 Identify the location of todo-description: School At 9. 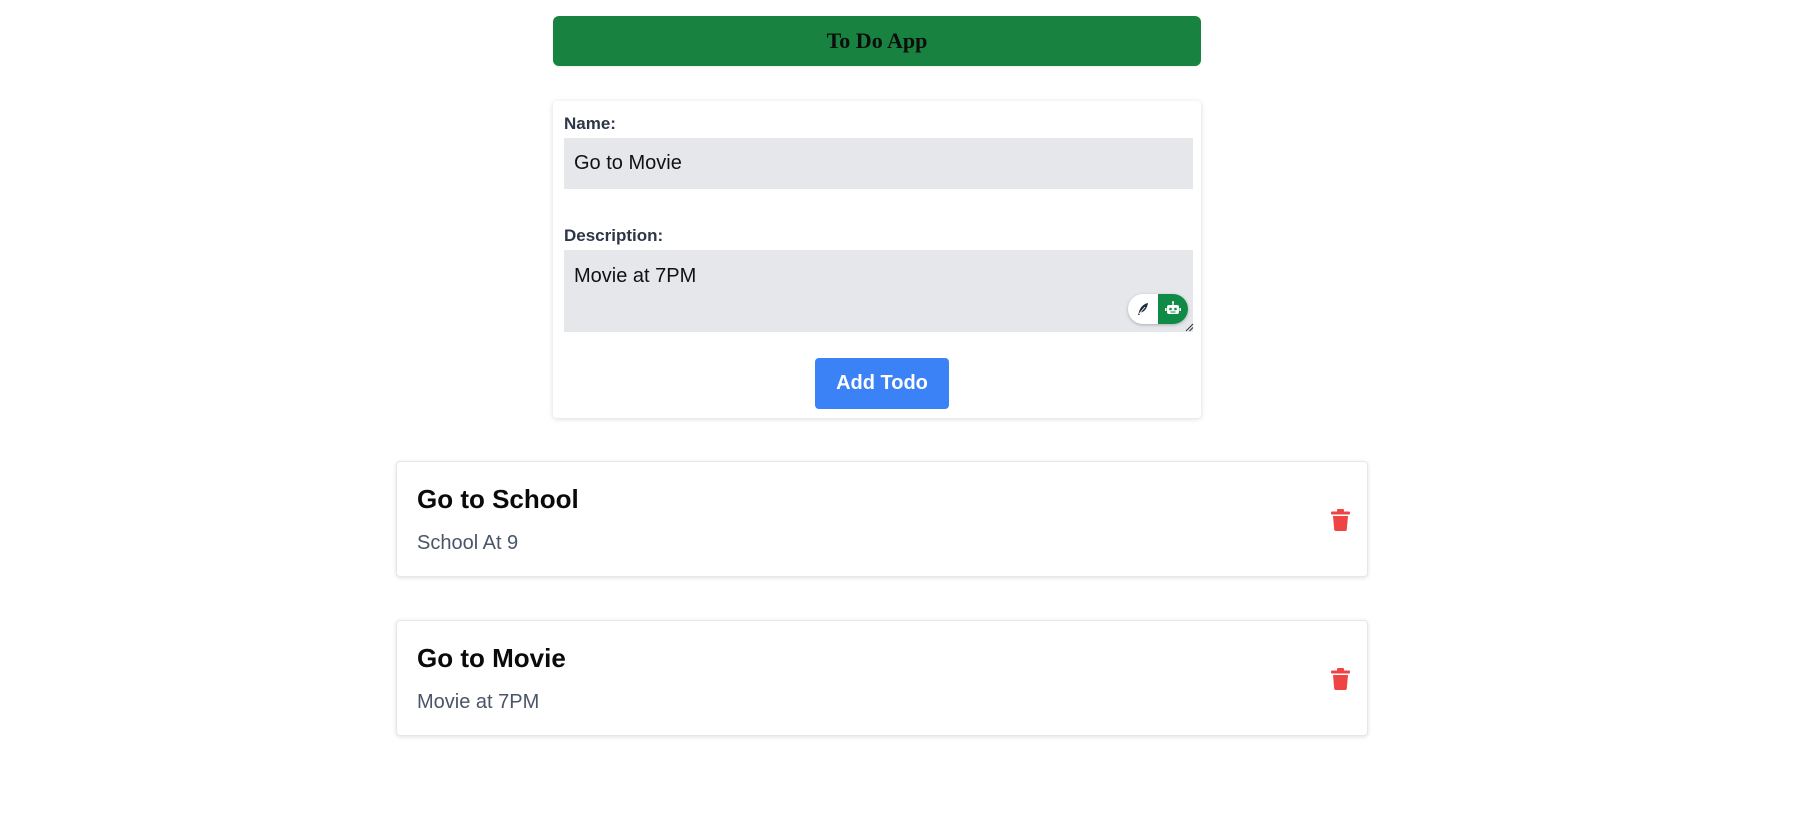
(468, 543).